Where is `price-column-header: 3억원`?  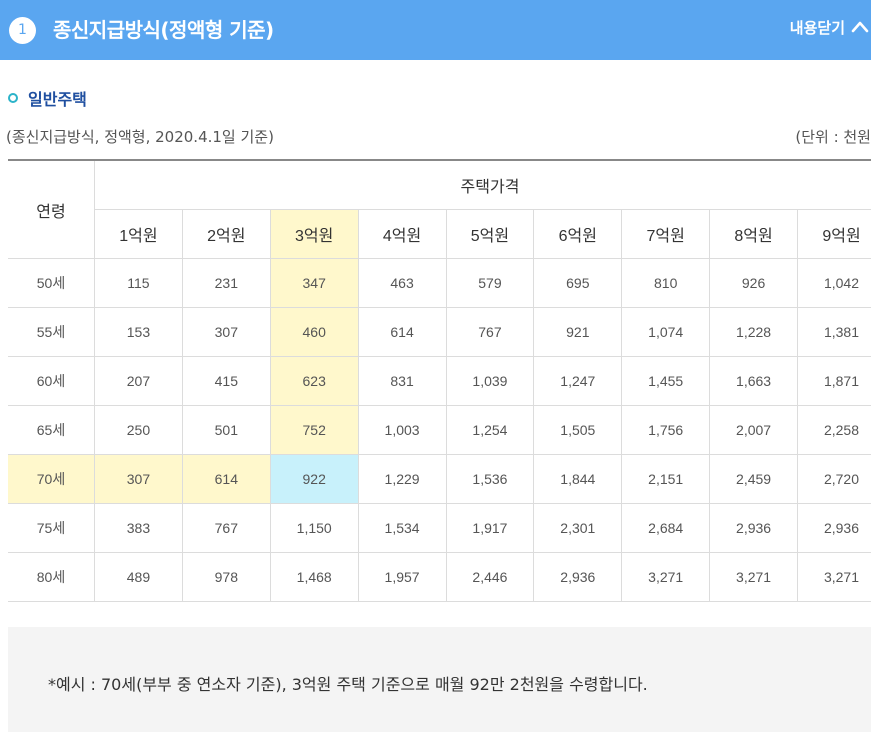
price-column-header: 3억원 is located at coordinates (314, 234).